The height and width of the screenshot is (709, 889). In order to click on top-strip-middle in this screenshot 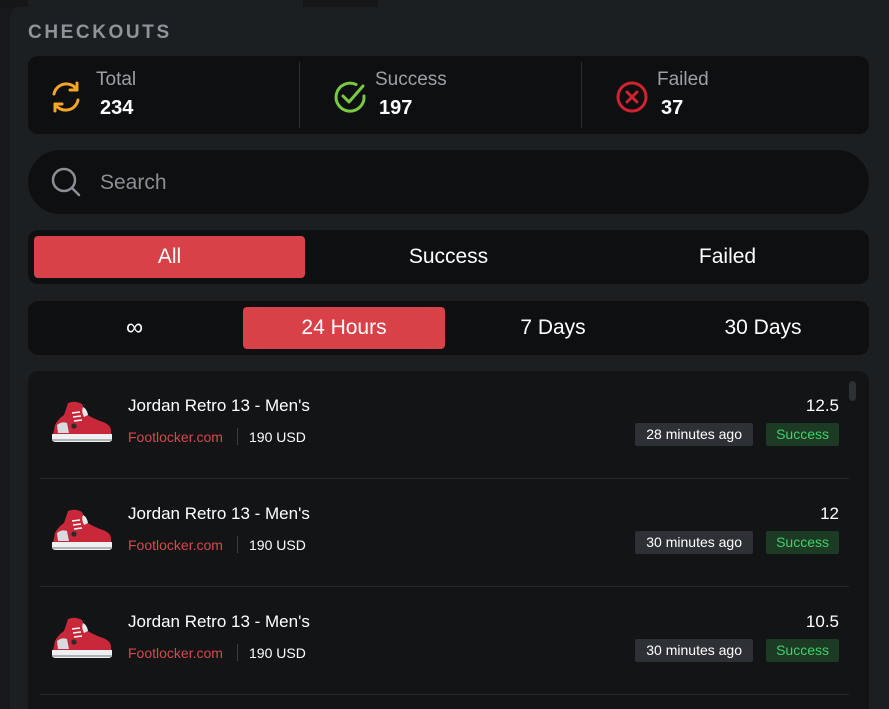, I will do `click(340, 3)`.